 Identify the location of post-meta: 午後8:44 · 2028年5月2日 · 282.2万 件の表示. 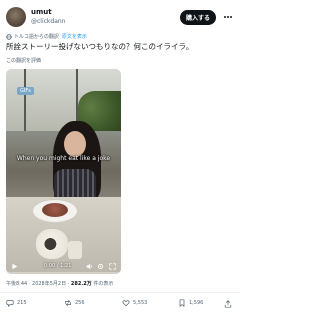
(59, 283).